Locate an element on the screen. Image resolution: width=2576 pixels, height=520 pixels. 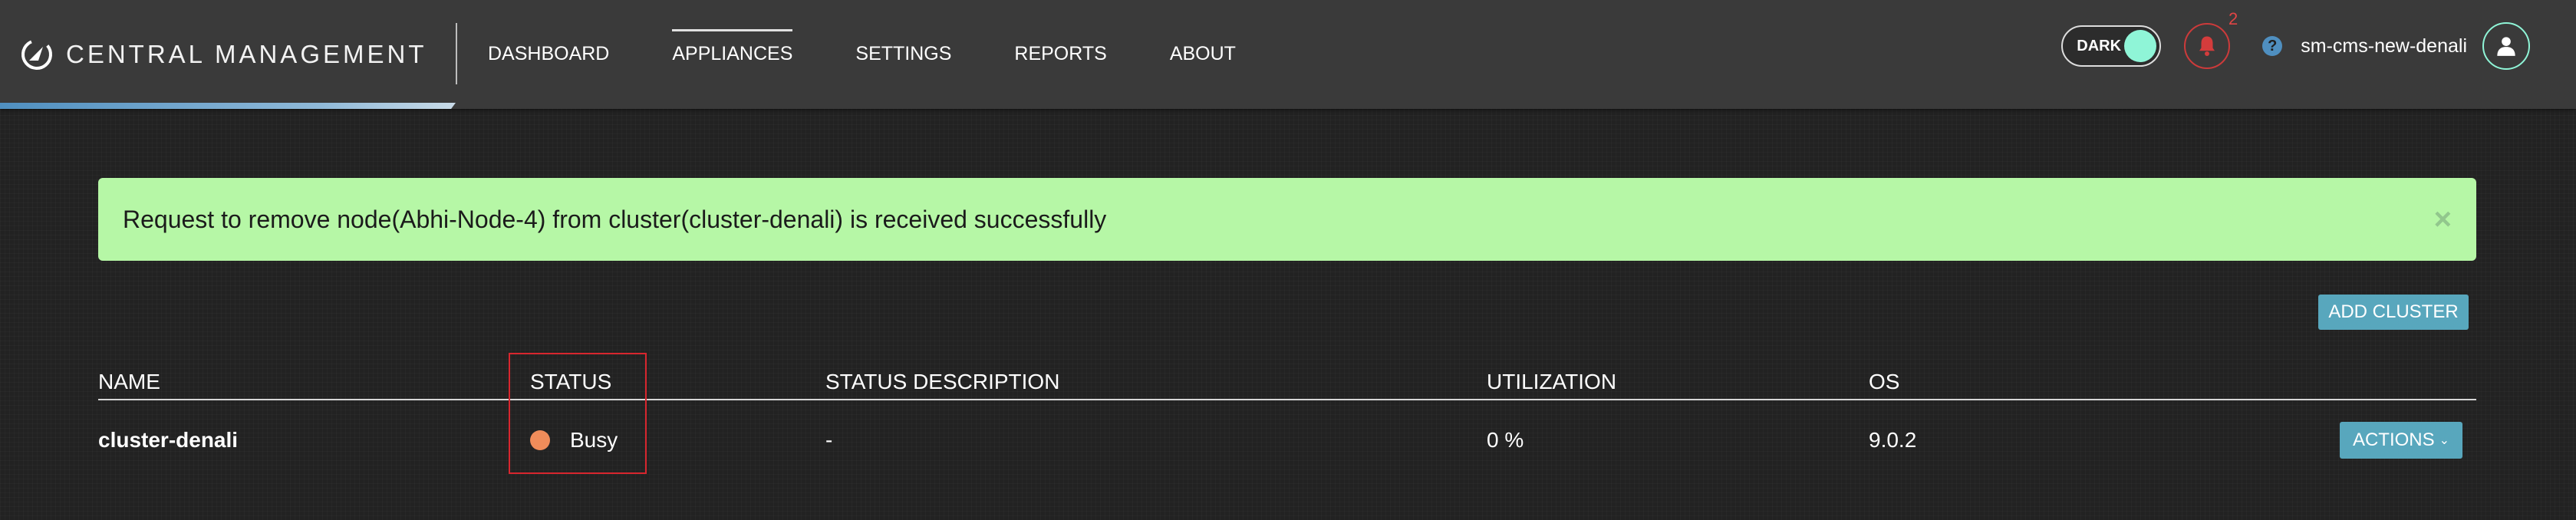
cluster-name: cluster-denali is located at coordinates (168, 440).